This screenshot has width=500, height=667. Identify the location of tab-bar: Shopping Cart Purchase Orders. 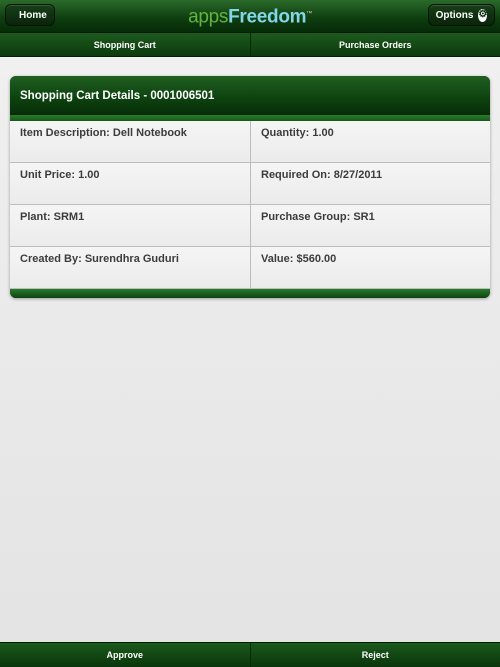
(250, 45).